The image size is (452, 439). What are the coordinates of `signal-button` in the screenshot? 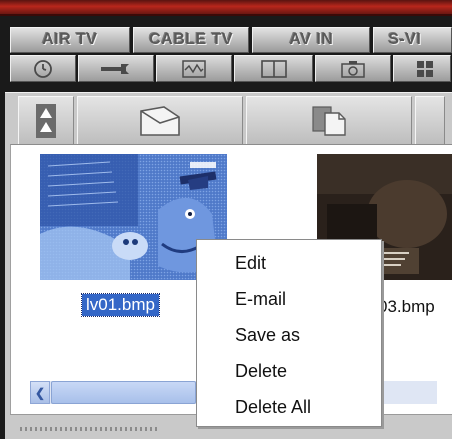 It's located at (194, 68).